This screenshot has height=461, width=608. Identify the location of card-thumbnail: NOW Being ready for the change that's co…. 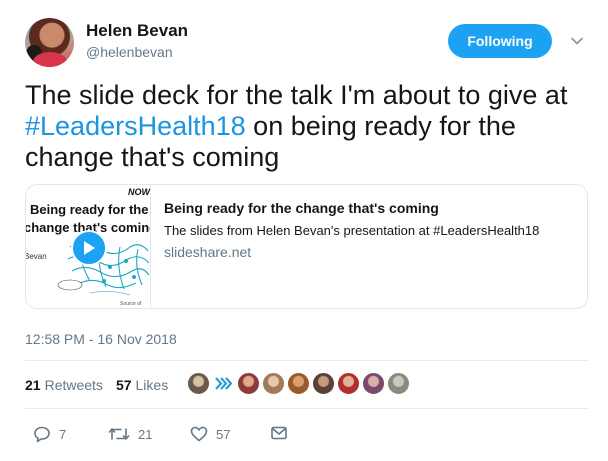
(88, 246).